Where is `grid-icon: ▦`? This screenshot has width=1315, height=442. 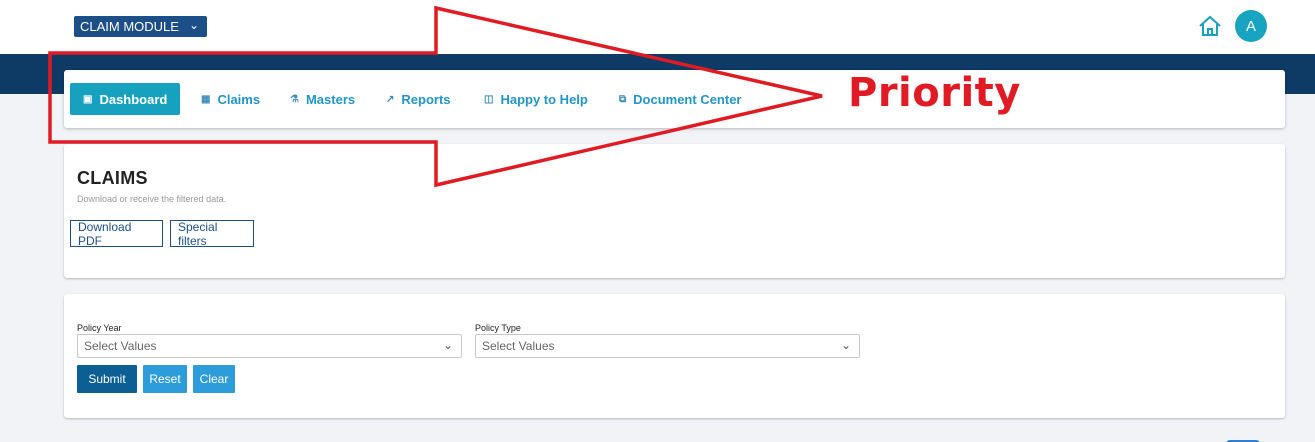 grid-icon: ▦ is located at coordinates (206, 99).